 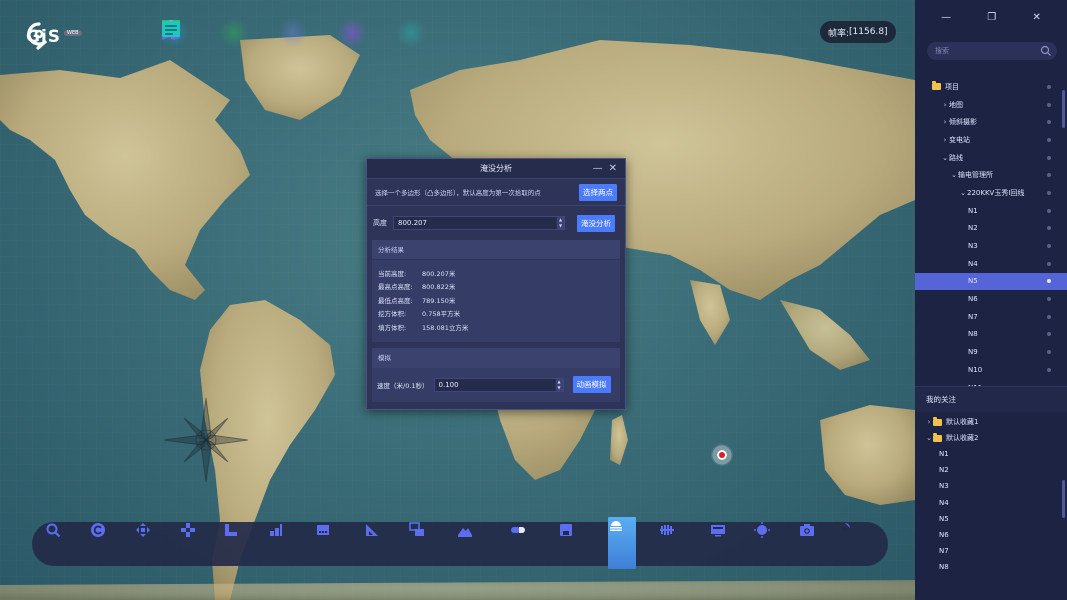 What do you see at coordinates (991, 438) in the screenshot?
I see `tree-item: ⌄ 默认收藏2` at bounding box center [991, 438].